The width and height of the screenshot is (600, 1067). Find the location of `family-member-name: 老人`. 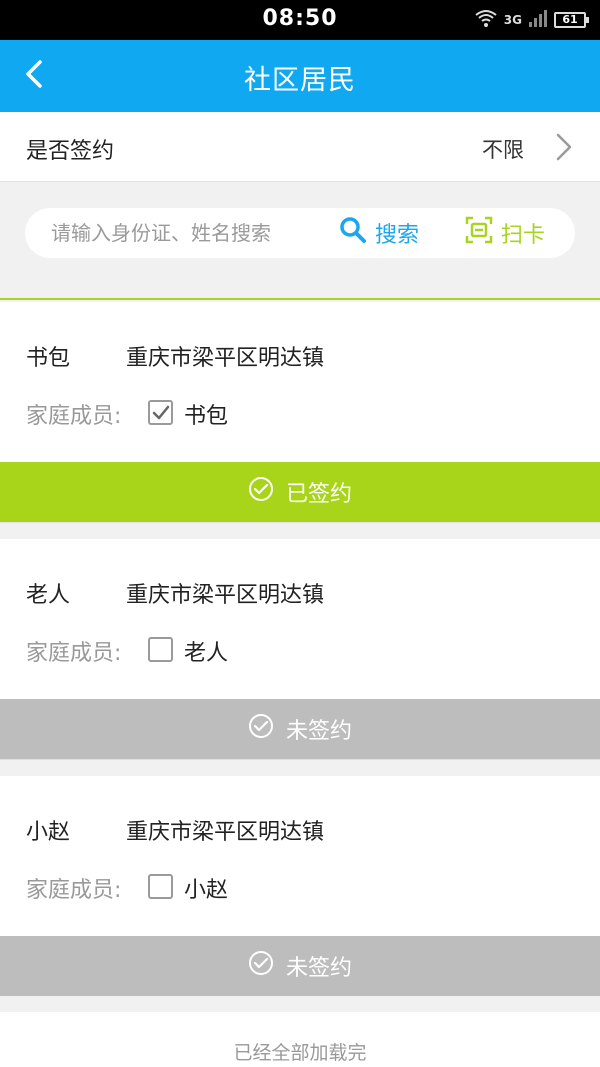

family-member-name: 老人 is located at coordinates (206, 653).